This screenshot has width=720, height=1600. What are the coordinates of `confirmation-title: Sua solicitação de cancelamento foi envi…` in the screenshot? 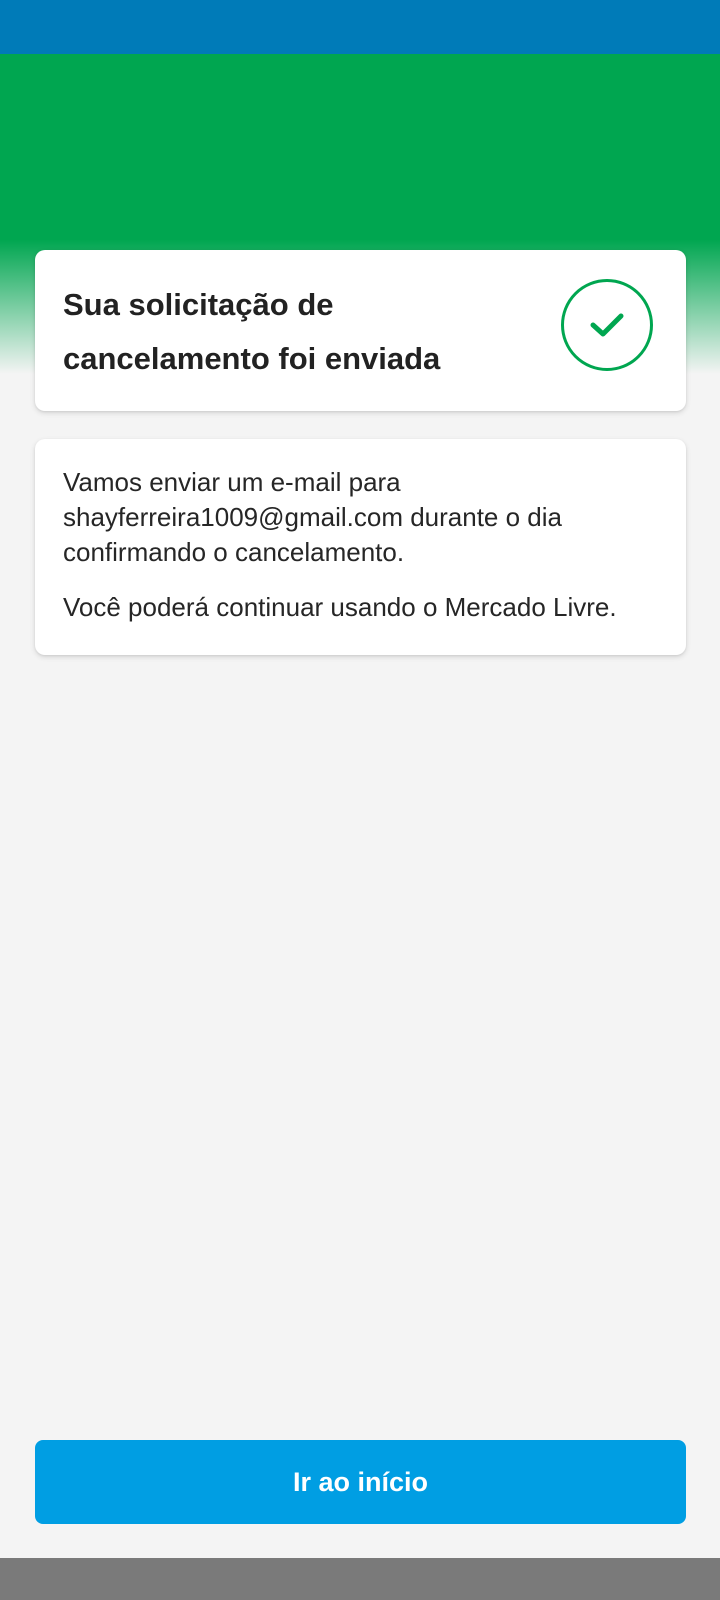 It's located at (252, 331).